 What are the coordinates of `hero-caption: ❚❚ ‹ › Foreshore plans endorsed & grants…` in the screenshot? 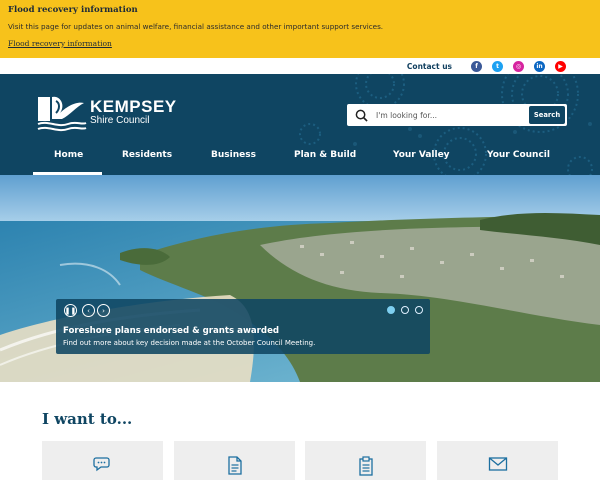 It's located at (243, 326).